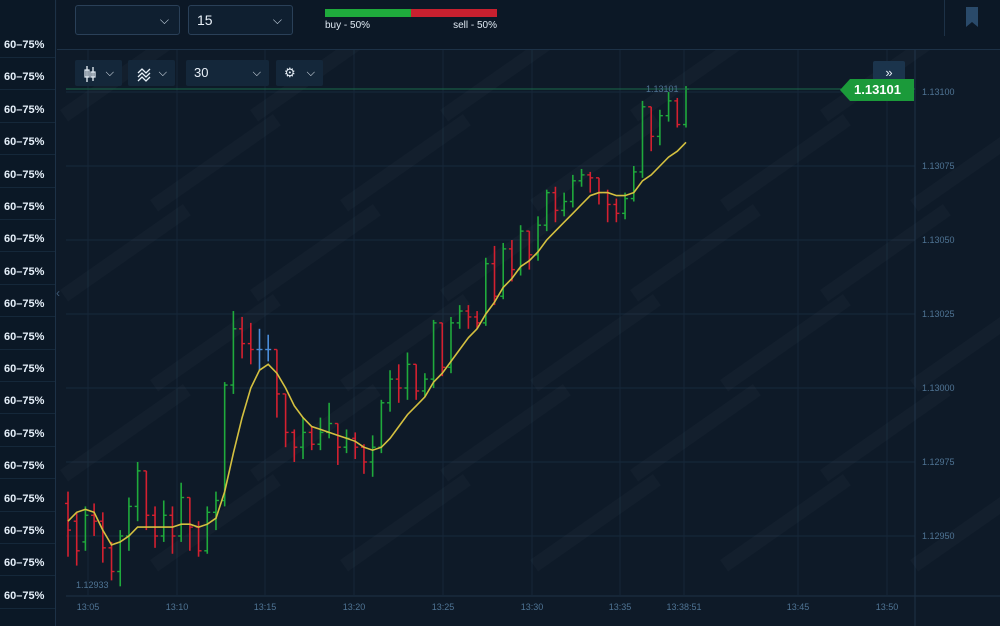 The image size is (1000, 626). Describe the element at coordinates (227, 73) in the screenshot. I see `period-select: 30 ⌵` at that location.